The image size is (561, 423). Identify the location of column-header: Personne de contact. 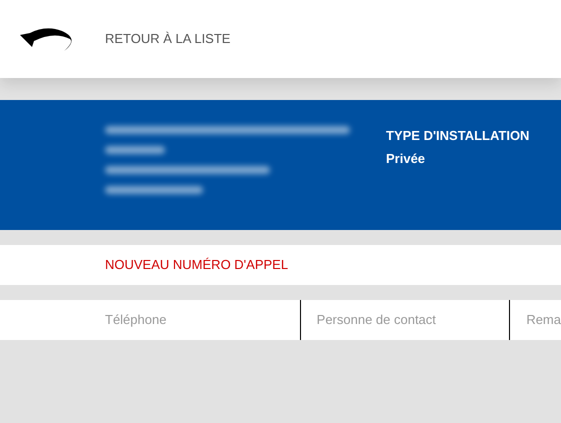
(376, 320).